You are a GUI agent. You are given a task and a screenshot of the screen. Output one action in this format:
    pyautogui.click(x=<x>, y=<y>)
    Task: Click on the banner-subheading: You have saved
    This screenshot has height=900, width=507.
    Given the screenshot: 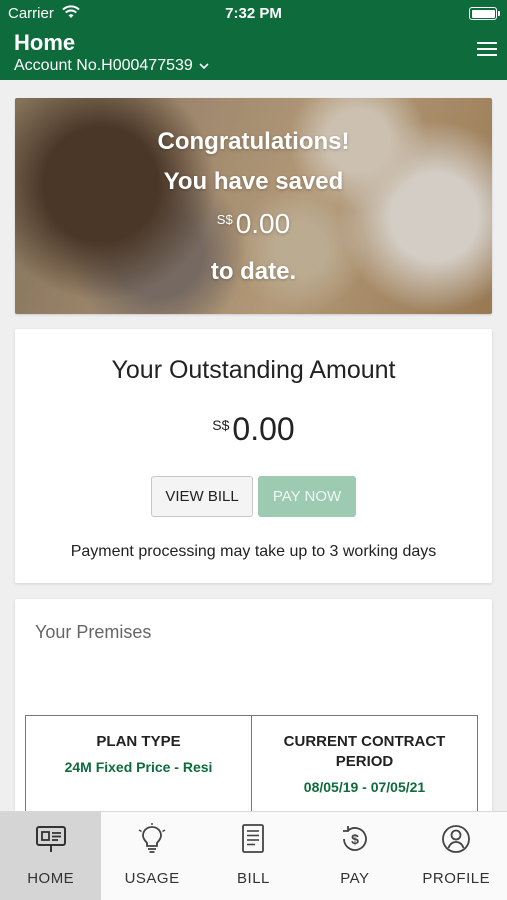 What is the action you would take?
    pyautogui.click(x=253, y=181)
    